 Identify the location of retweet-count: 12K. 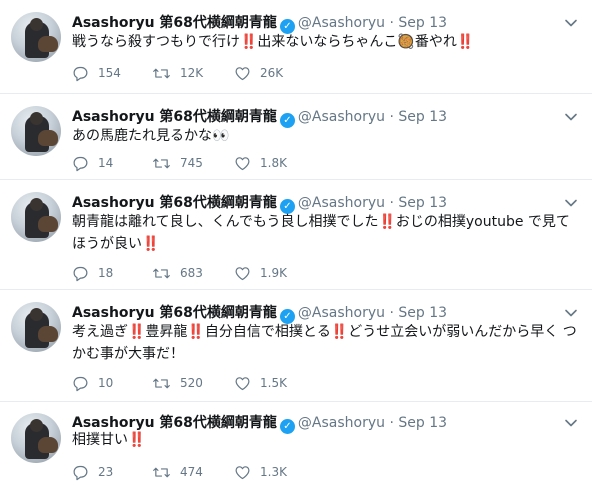
(192, 73).